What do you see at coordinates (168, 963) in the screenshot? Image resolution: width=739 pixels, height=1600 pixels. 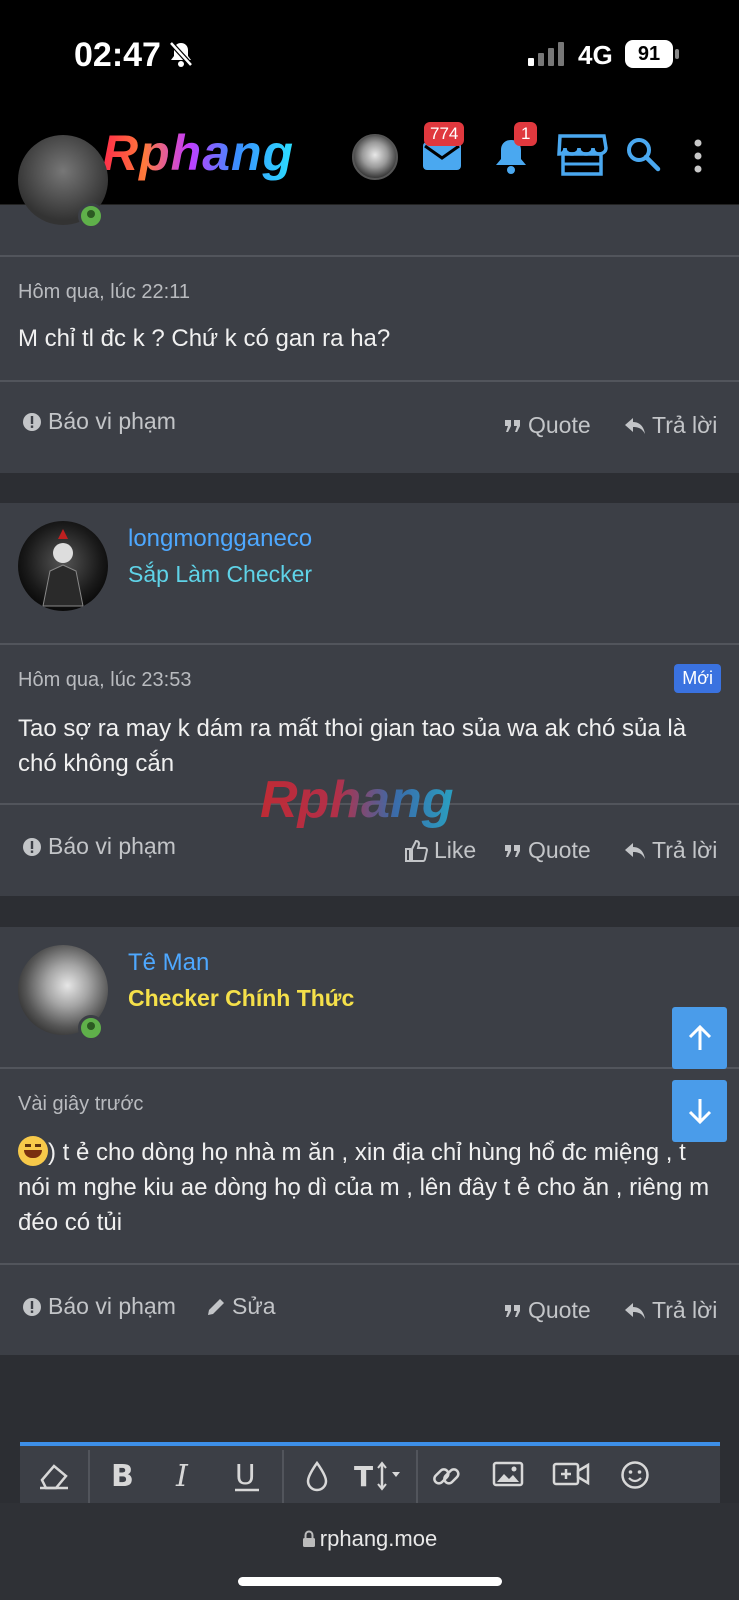 I see `username-link: Tê Man` at bounding box center [168, 963].